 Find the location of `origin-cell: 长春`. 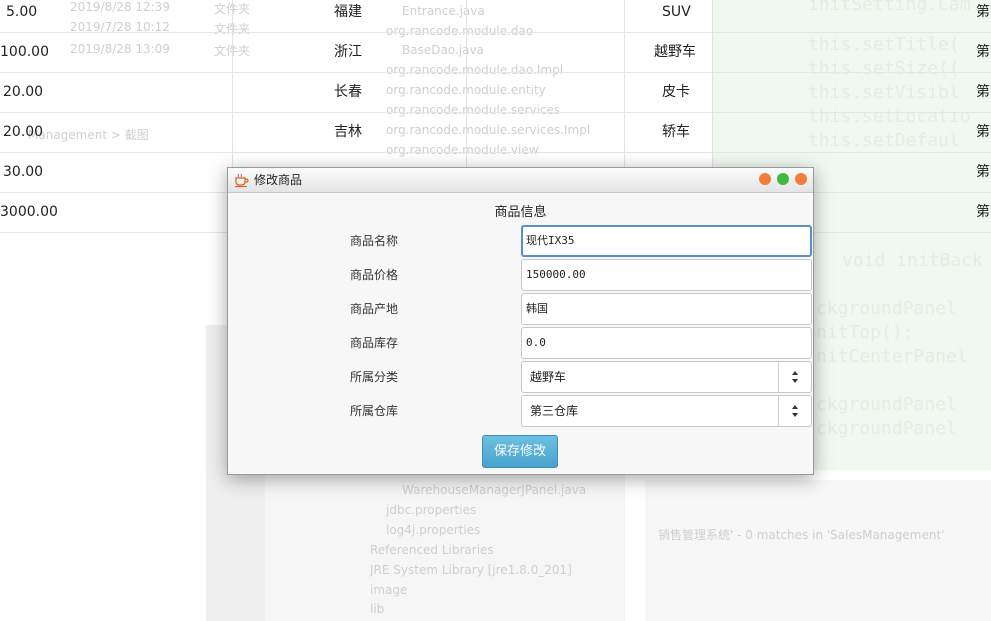

origin-cell: 长春 is located at coordinates (348, 92).